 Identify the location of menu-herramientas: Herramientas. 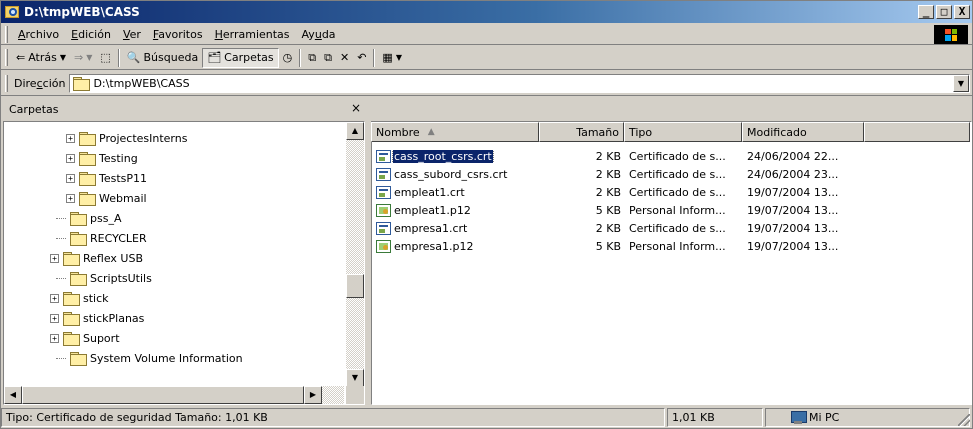
(252, 34).